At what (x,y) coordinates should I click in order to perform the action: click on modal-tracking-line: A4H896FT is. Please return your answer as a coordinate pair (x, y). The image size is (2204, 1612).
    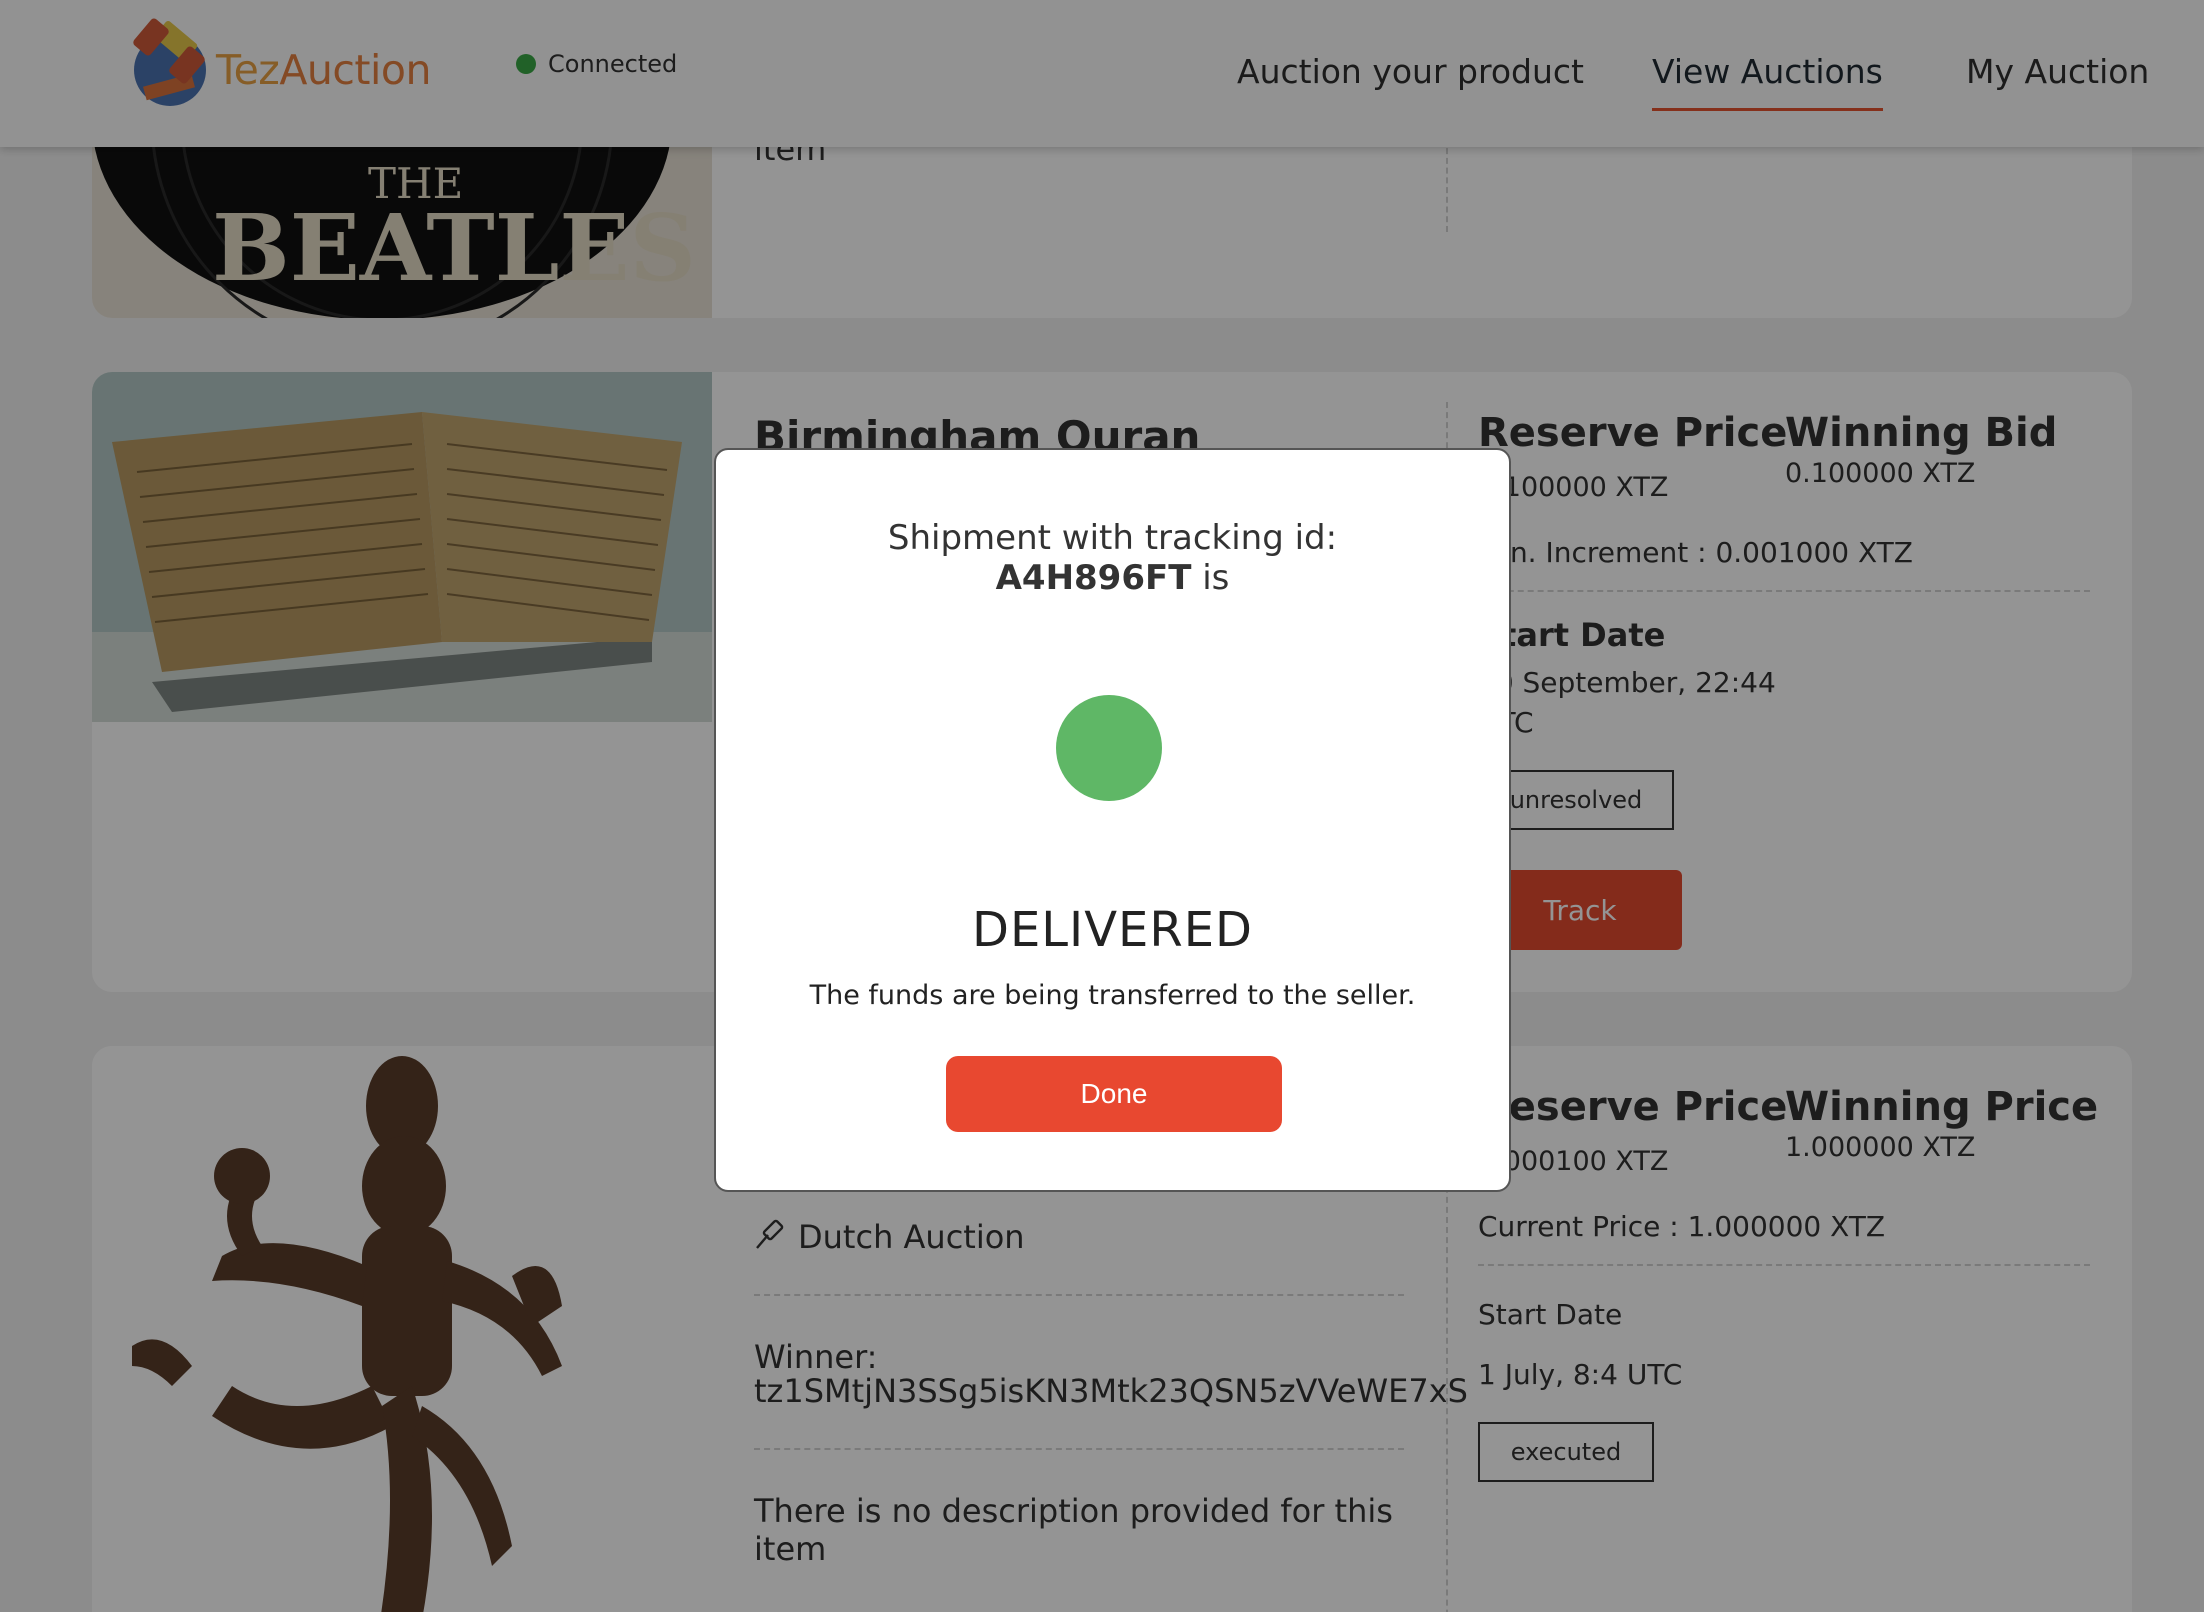
    Looking at the image, I should click on (1112, 578).